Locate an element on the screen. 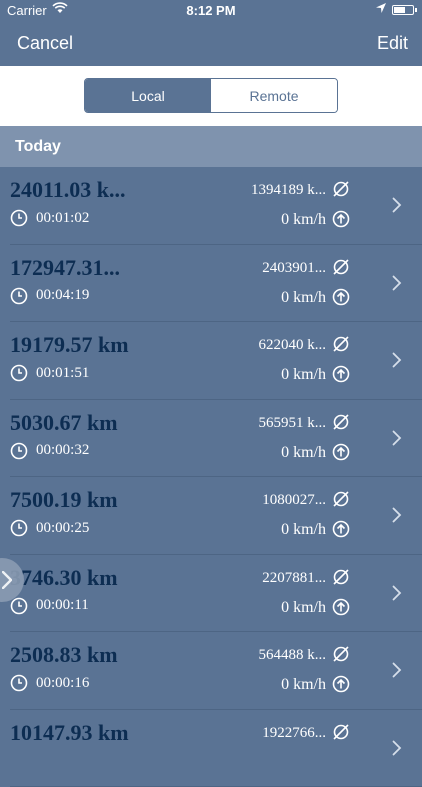 This screenshot has height=787, width=422. trip-duration-group: 00:01:51 is located at coordinates (49, 373).